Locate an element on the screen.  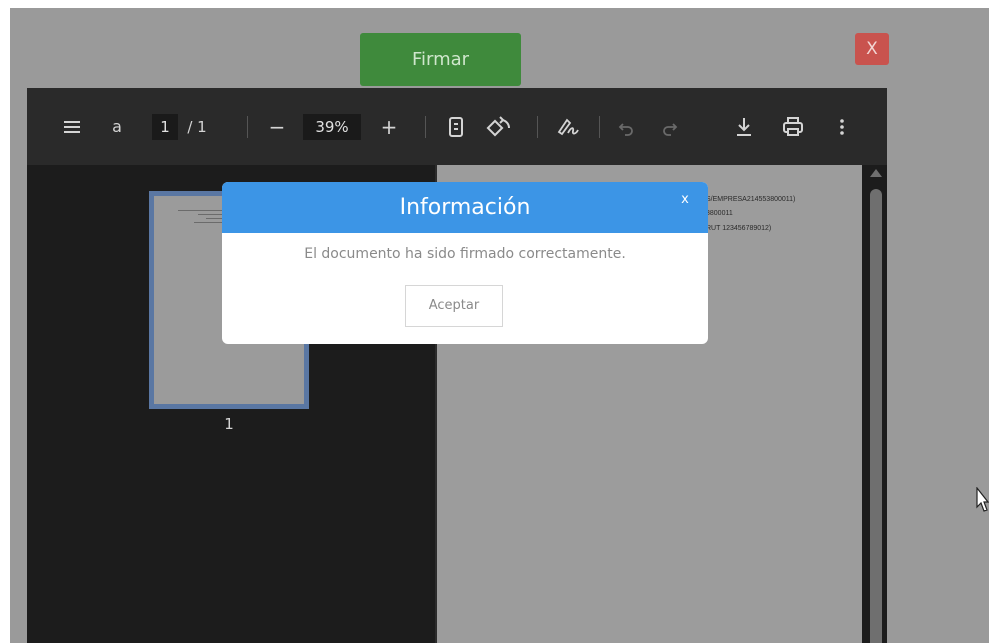
zoom-out-button: − is located at coordinates (277, 127).